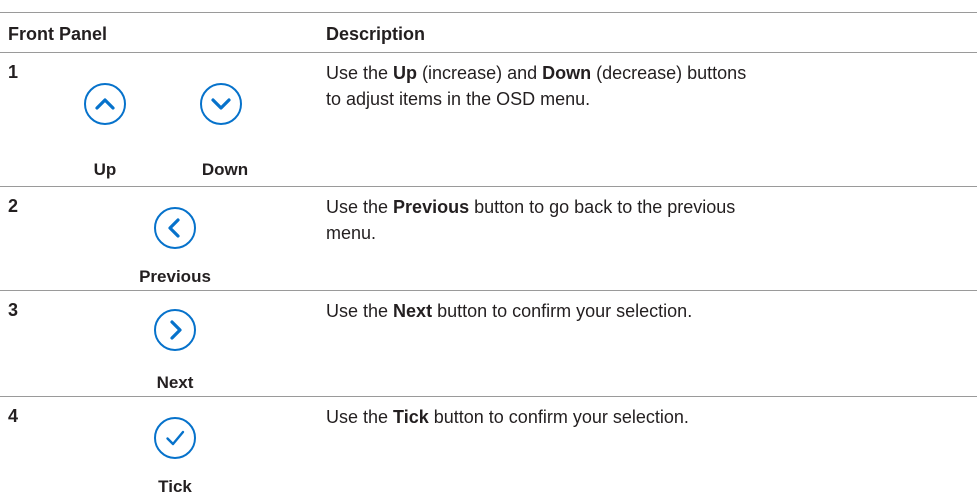 The width and height of the screenshot is (977, 500). Describe the element at coordinates (488, 12) in the screenshot. I see `table-top-rule` at that location.